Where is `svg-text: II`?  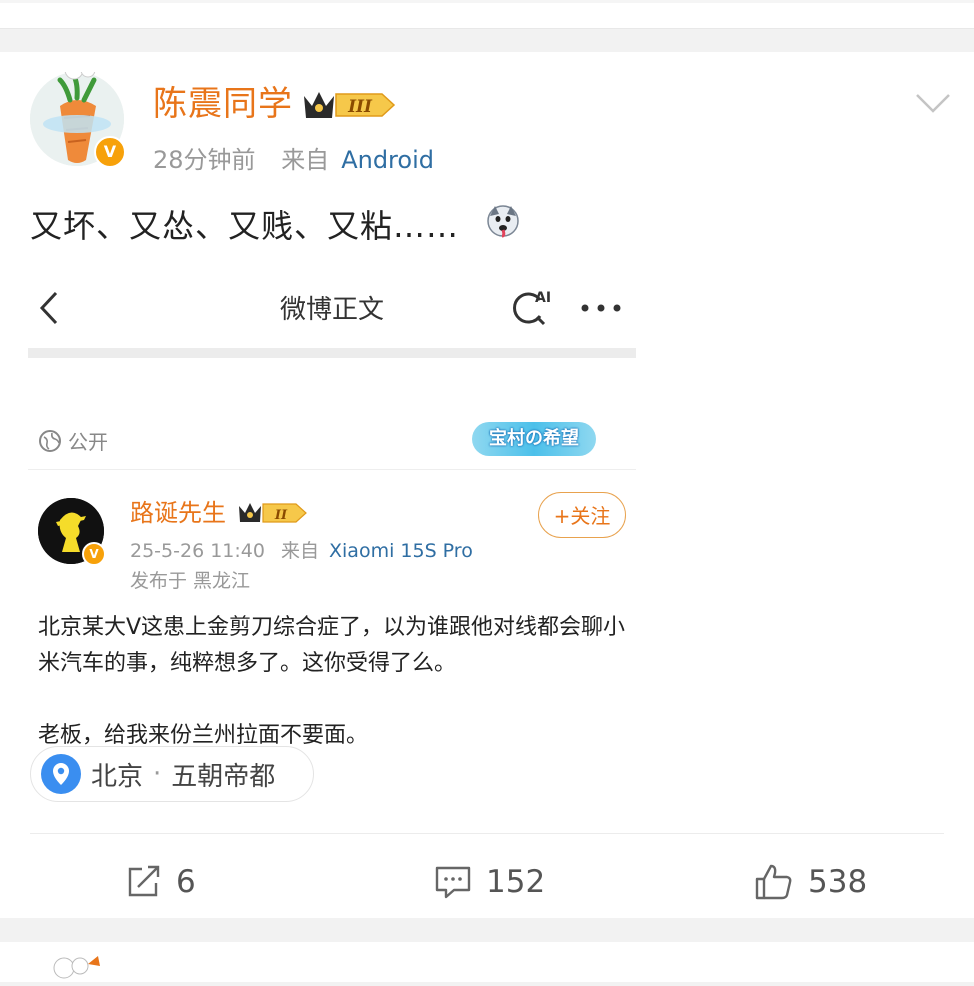
svg-text: II is located at coordinates (281, 515).